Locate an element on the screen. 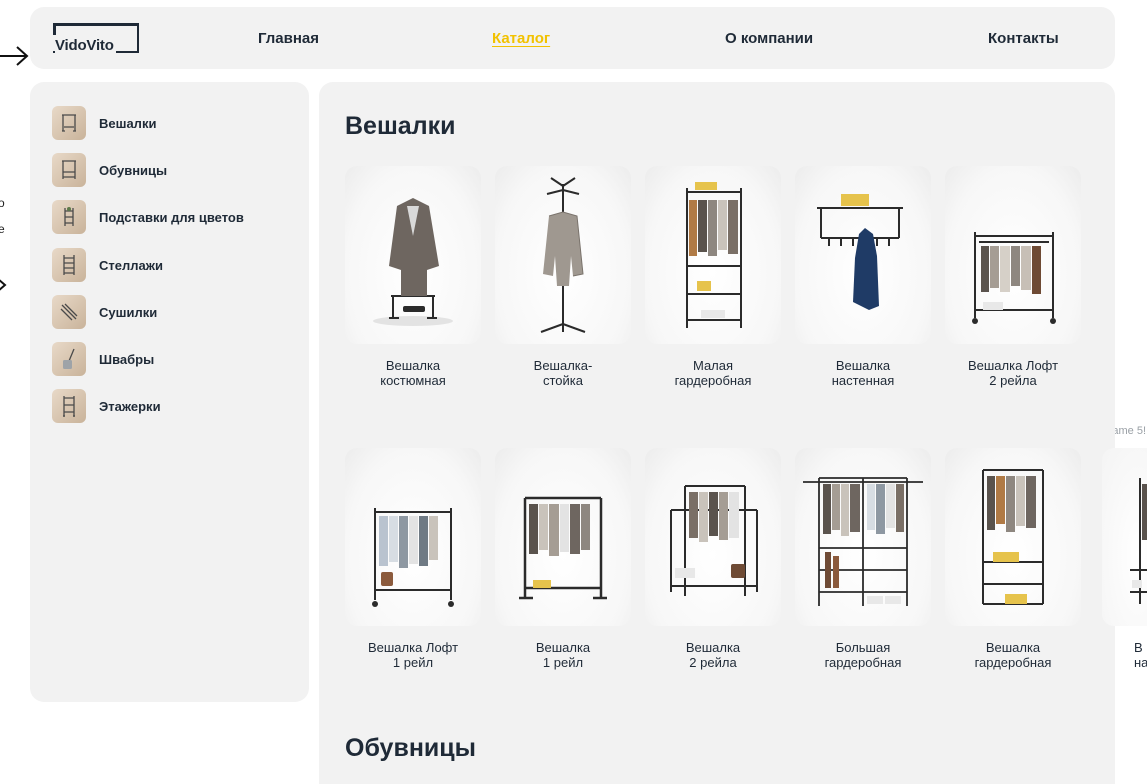  product-name: Вешалка настенная is located at coordinates (863, 373).